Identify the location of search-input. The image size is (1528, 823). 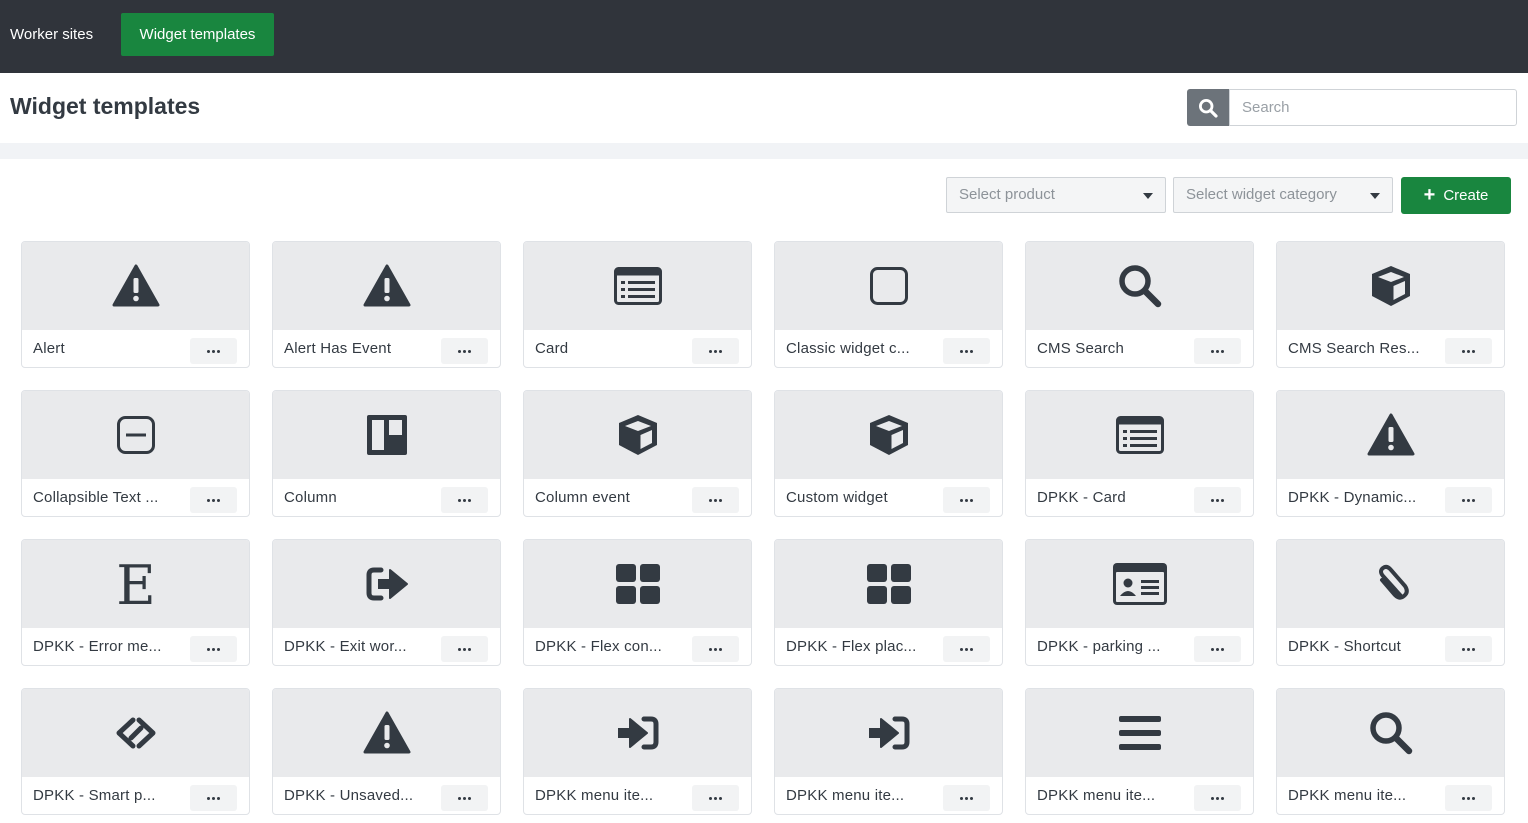
(1373, 107).